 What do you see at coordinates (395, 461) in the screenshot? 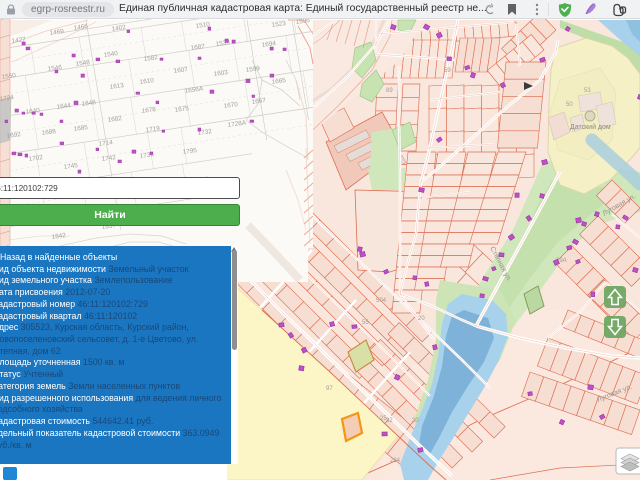
I see `svg-text: 284` at bounding box center [395, 461].